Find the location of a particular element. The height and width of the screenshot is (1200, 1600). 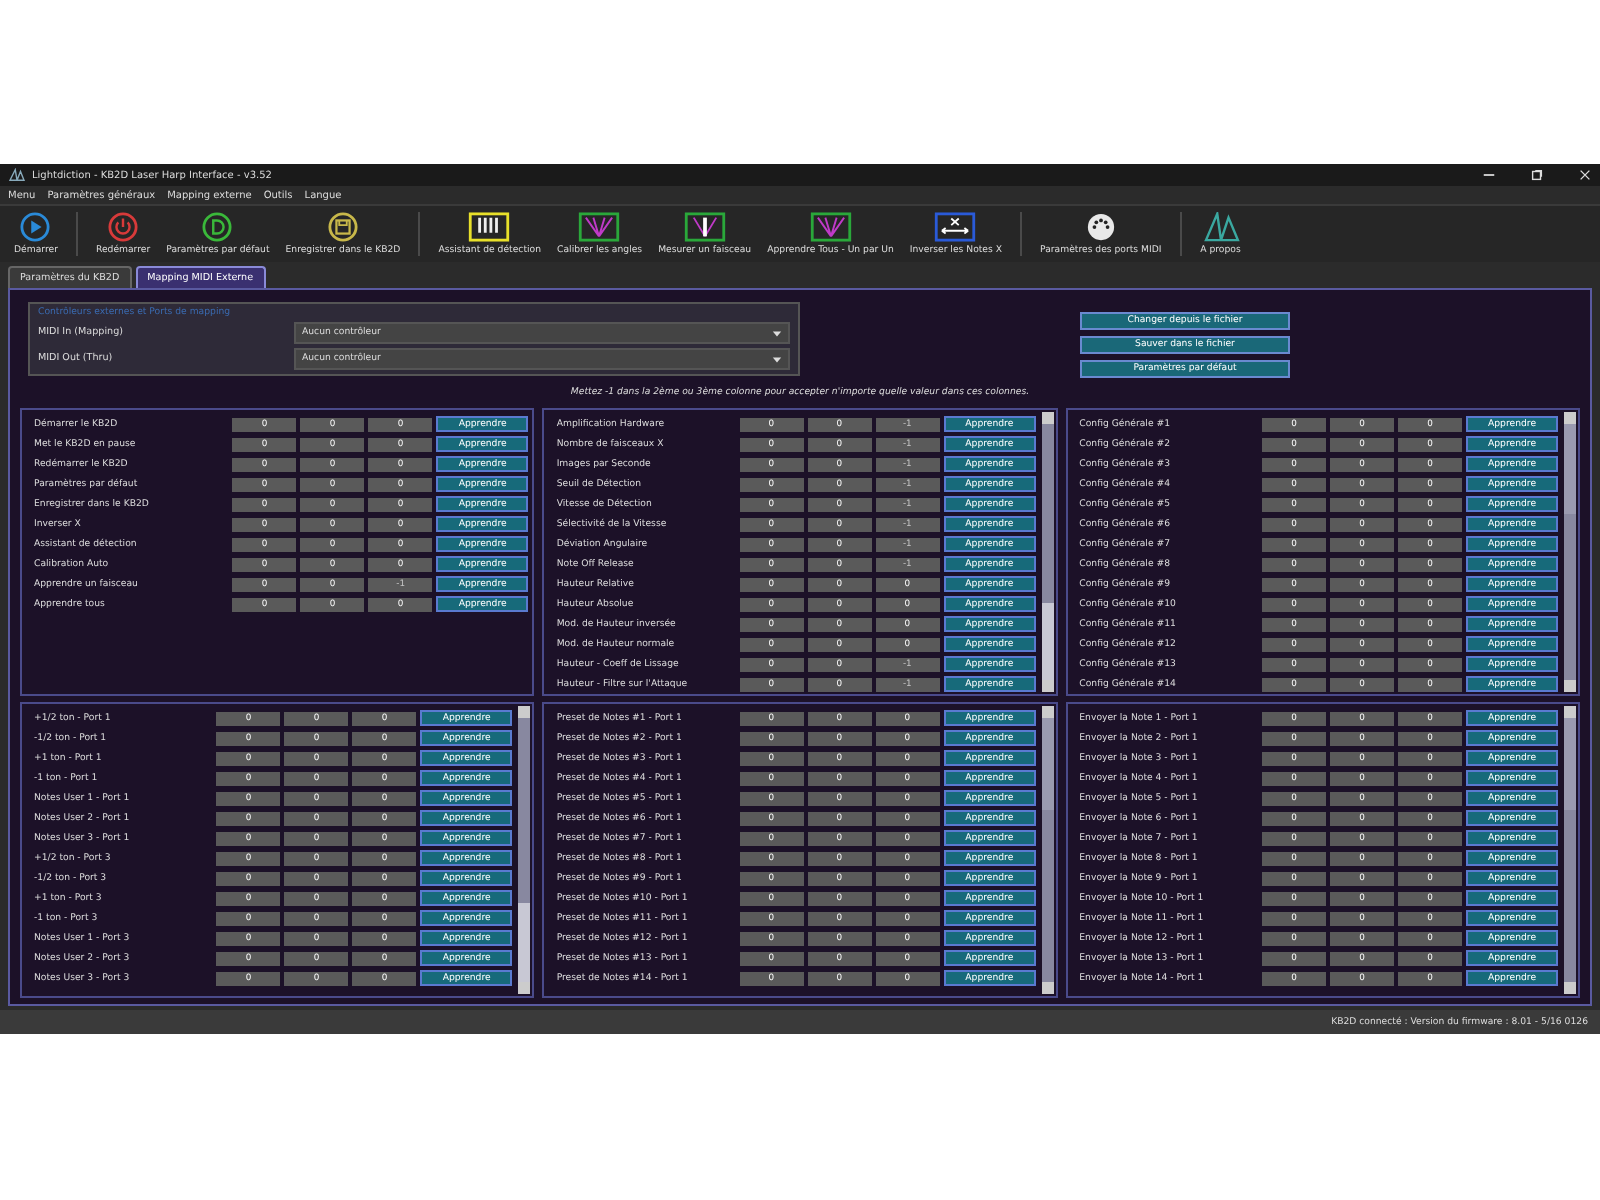

maximize-icon is located at coordinates (1537, 175).